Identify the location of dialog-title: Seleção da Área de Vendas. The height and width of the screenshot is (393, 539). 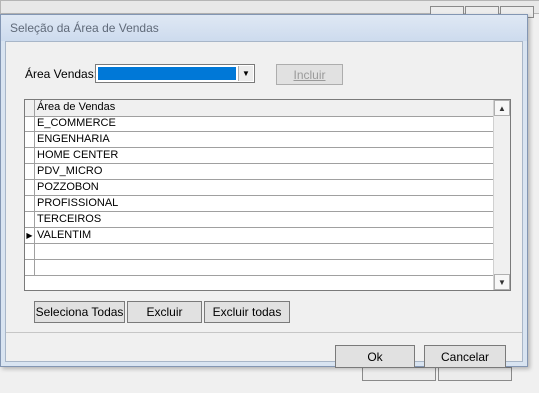
(84, 28).